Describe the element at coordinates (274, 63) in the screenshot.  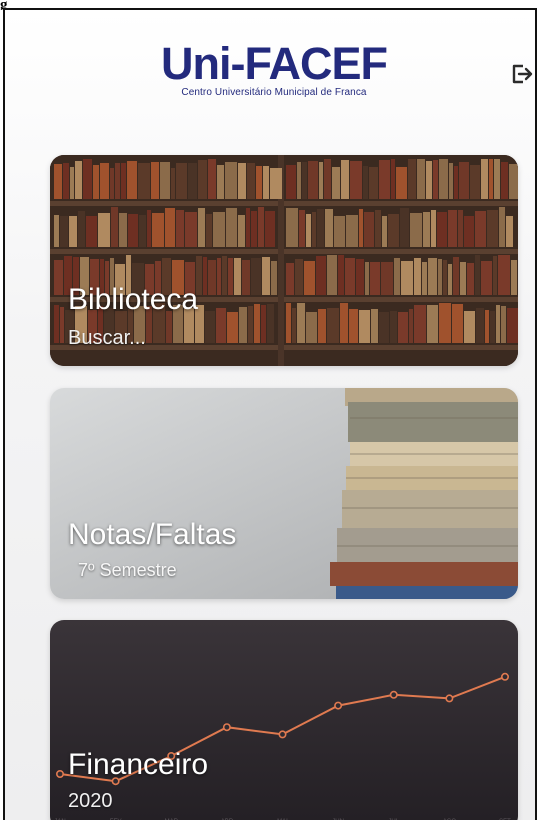
I see `logo-text: Uni-FACEF` at that location.